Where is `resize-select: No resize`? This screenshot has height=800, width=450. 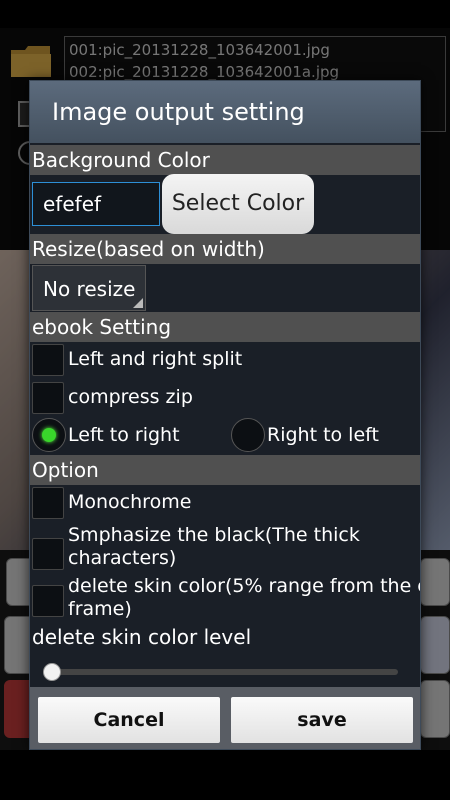 resize-select: No resize is located at coordinates (89, 288).